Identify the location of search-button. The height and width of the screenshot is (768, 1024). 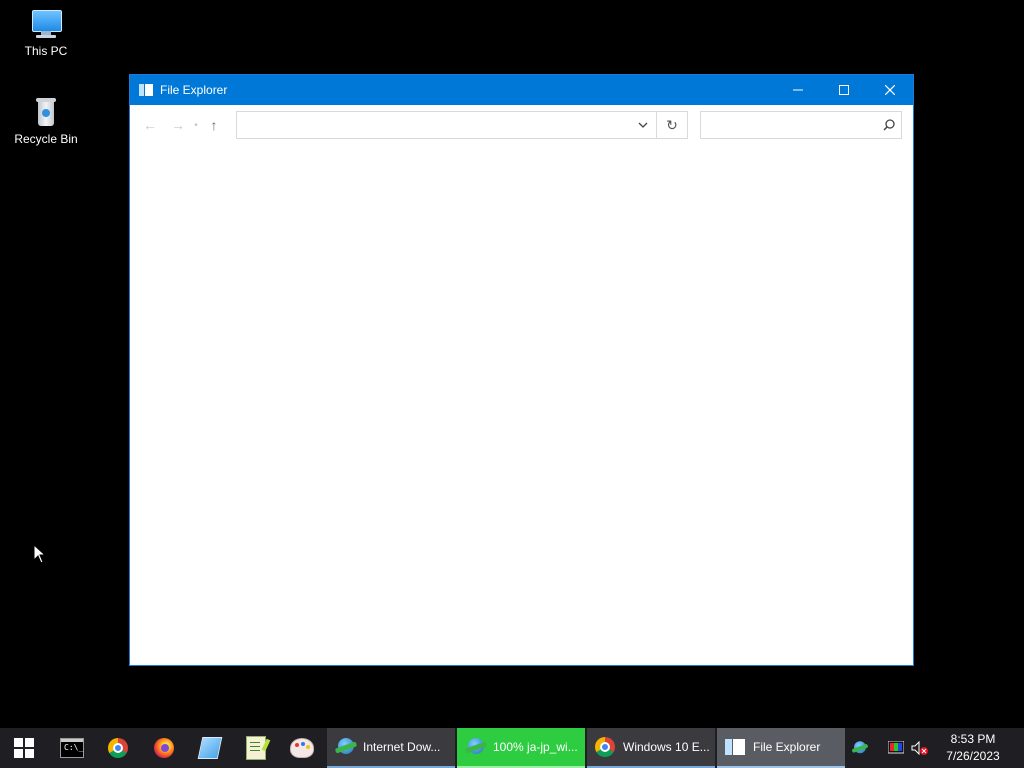
(889, 125).